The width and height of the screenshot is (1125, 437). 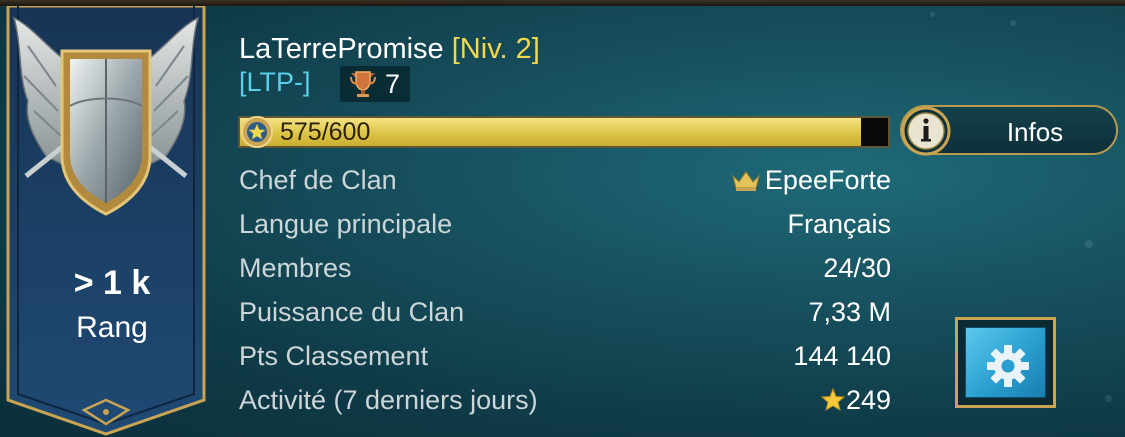 I want to click on row-value-chef: EpeeForte, so click(x=811, y=180).